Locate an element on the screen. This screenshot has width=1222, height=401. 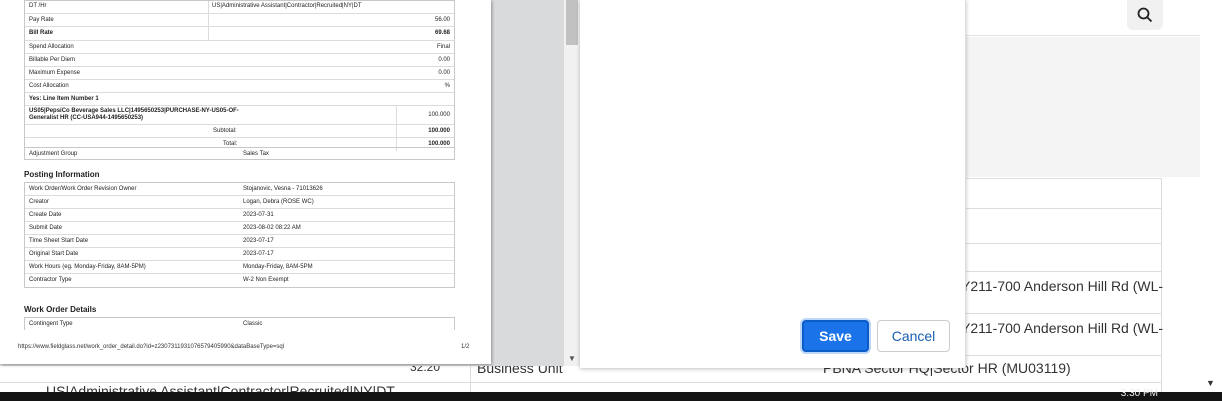
table-row: Contingent Type Classic is located at coordinates (239, 324).